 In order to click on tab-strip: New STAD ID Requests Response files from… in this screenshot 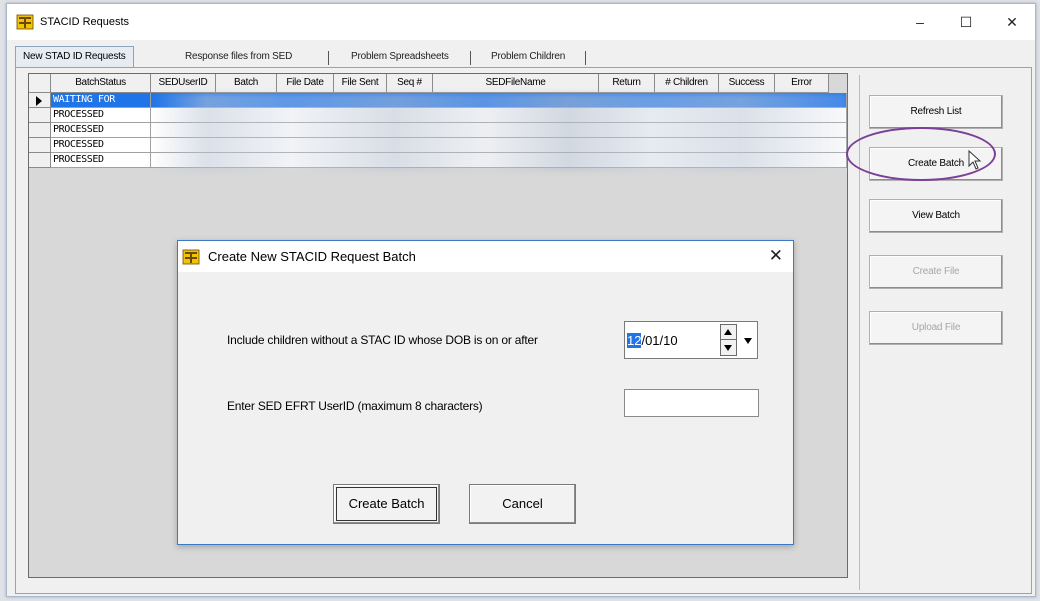, I will do `click(335, 57)`.